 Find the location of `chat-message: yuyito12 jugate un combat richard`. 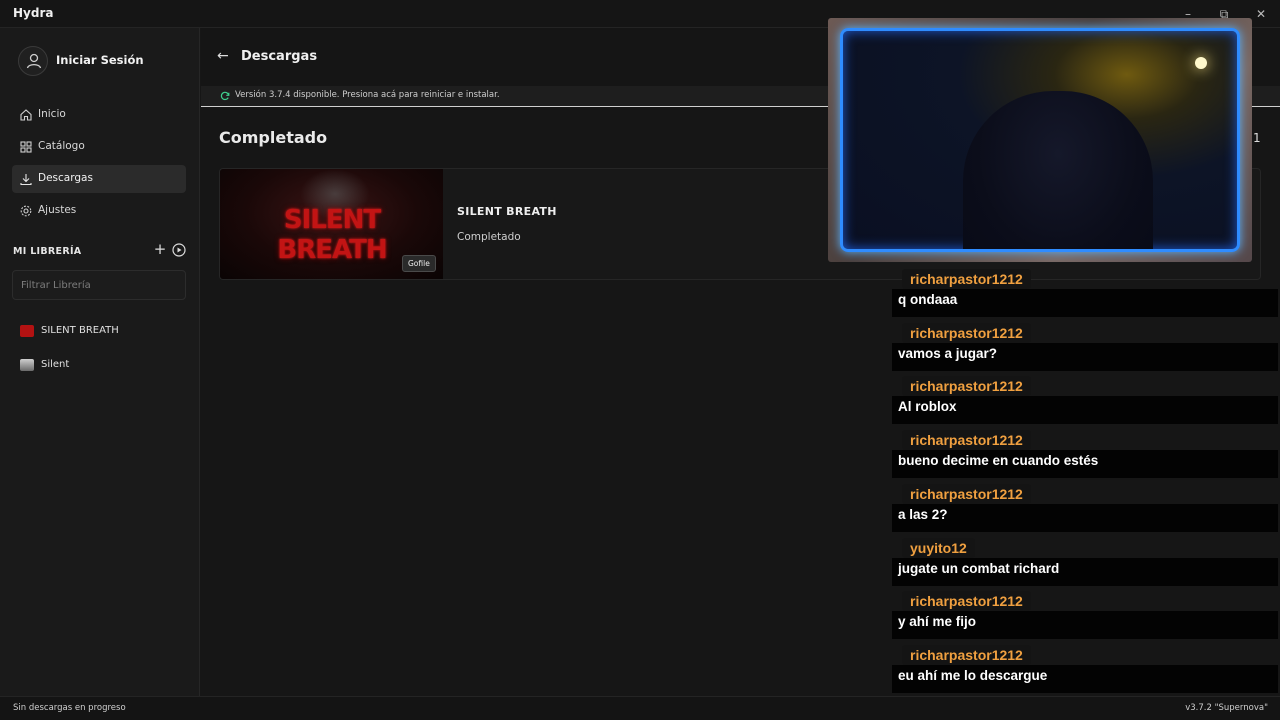

chat-message: yuyito12 jugate un combat richard is located at coordinates (1086, 562).